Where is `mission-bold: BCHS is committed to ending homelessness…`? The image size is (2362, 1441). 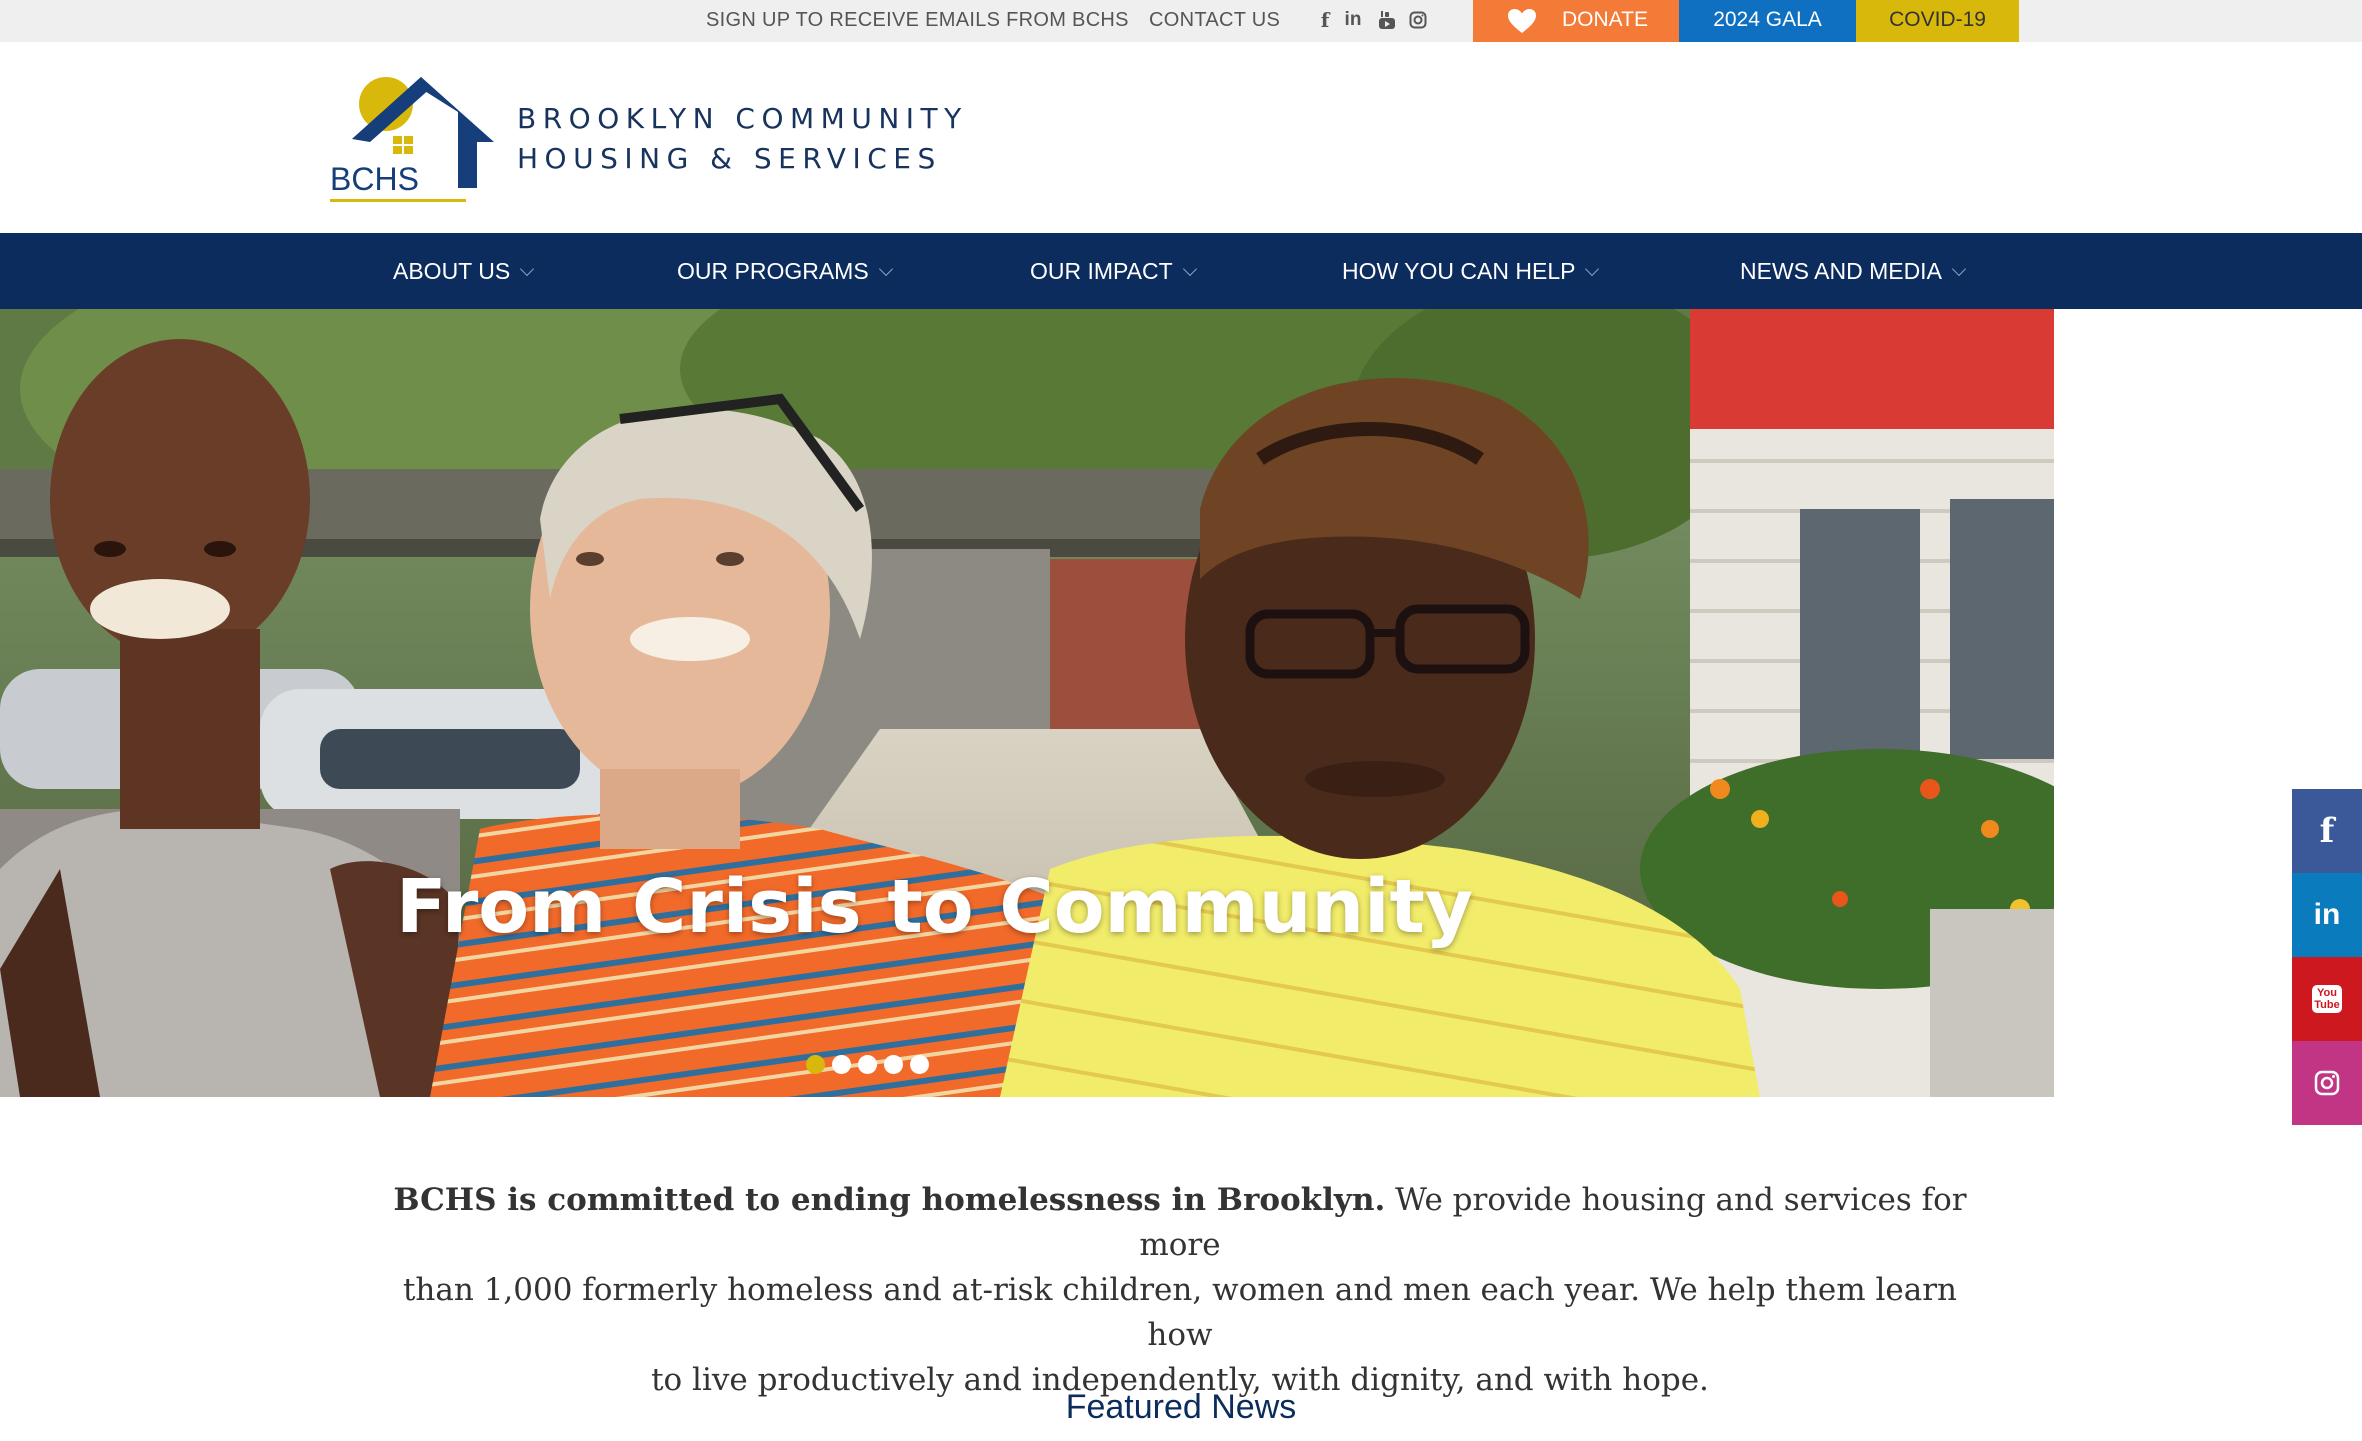 mission-bold: BCHS is committed to ending homelessness… is located at coordinates (889, 1200).